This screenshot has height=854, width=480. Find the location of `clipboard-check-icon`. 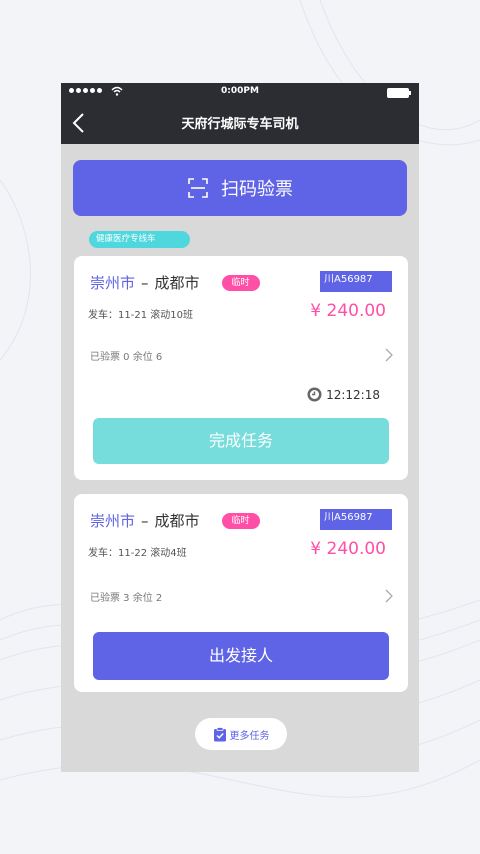

clipboard-check-icon is located at coordinates (219, 733).